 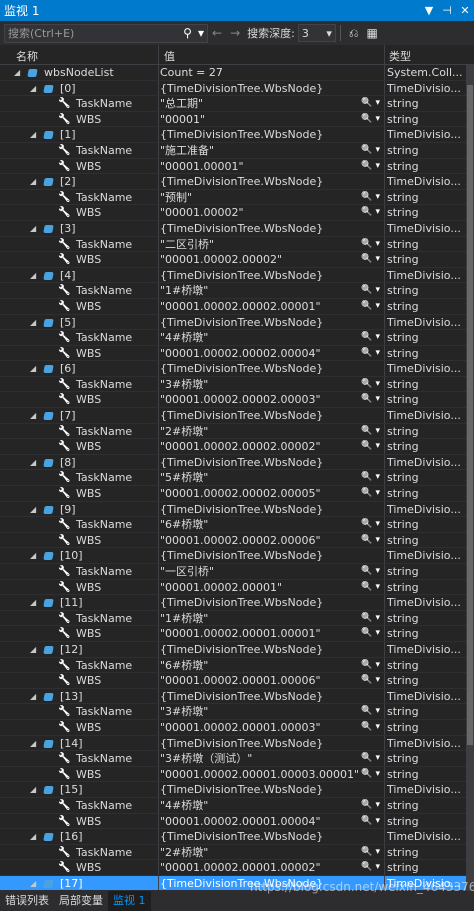 What do you see at coordinates (271, 728) in the screenshot?
I see `row-value-cell: "00001.00002.00001.00003" 🔍 ▾` at bounding box center [271, 728].